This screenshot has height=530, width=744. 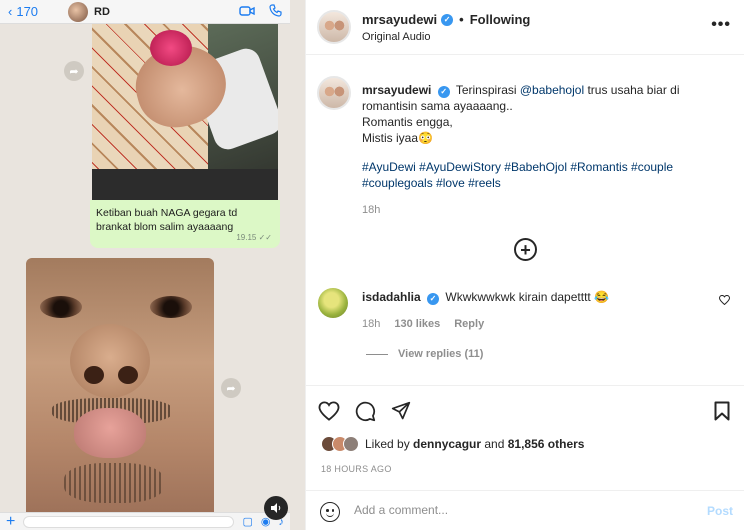 I want to click on caption-line3: Mistis iyaa😳, so click(x=397, y=138).